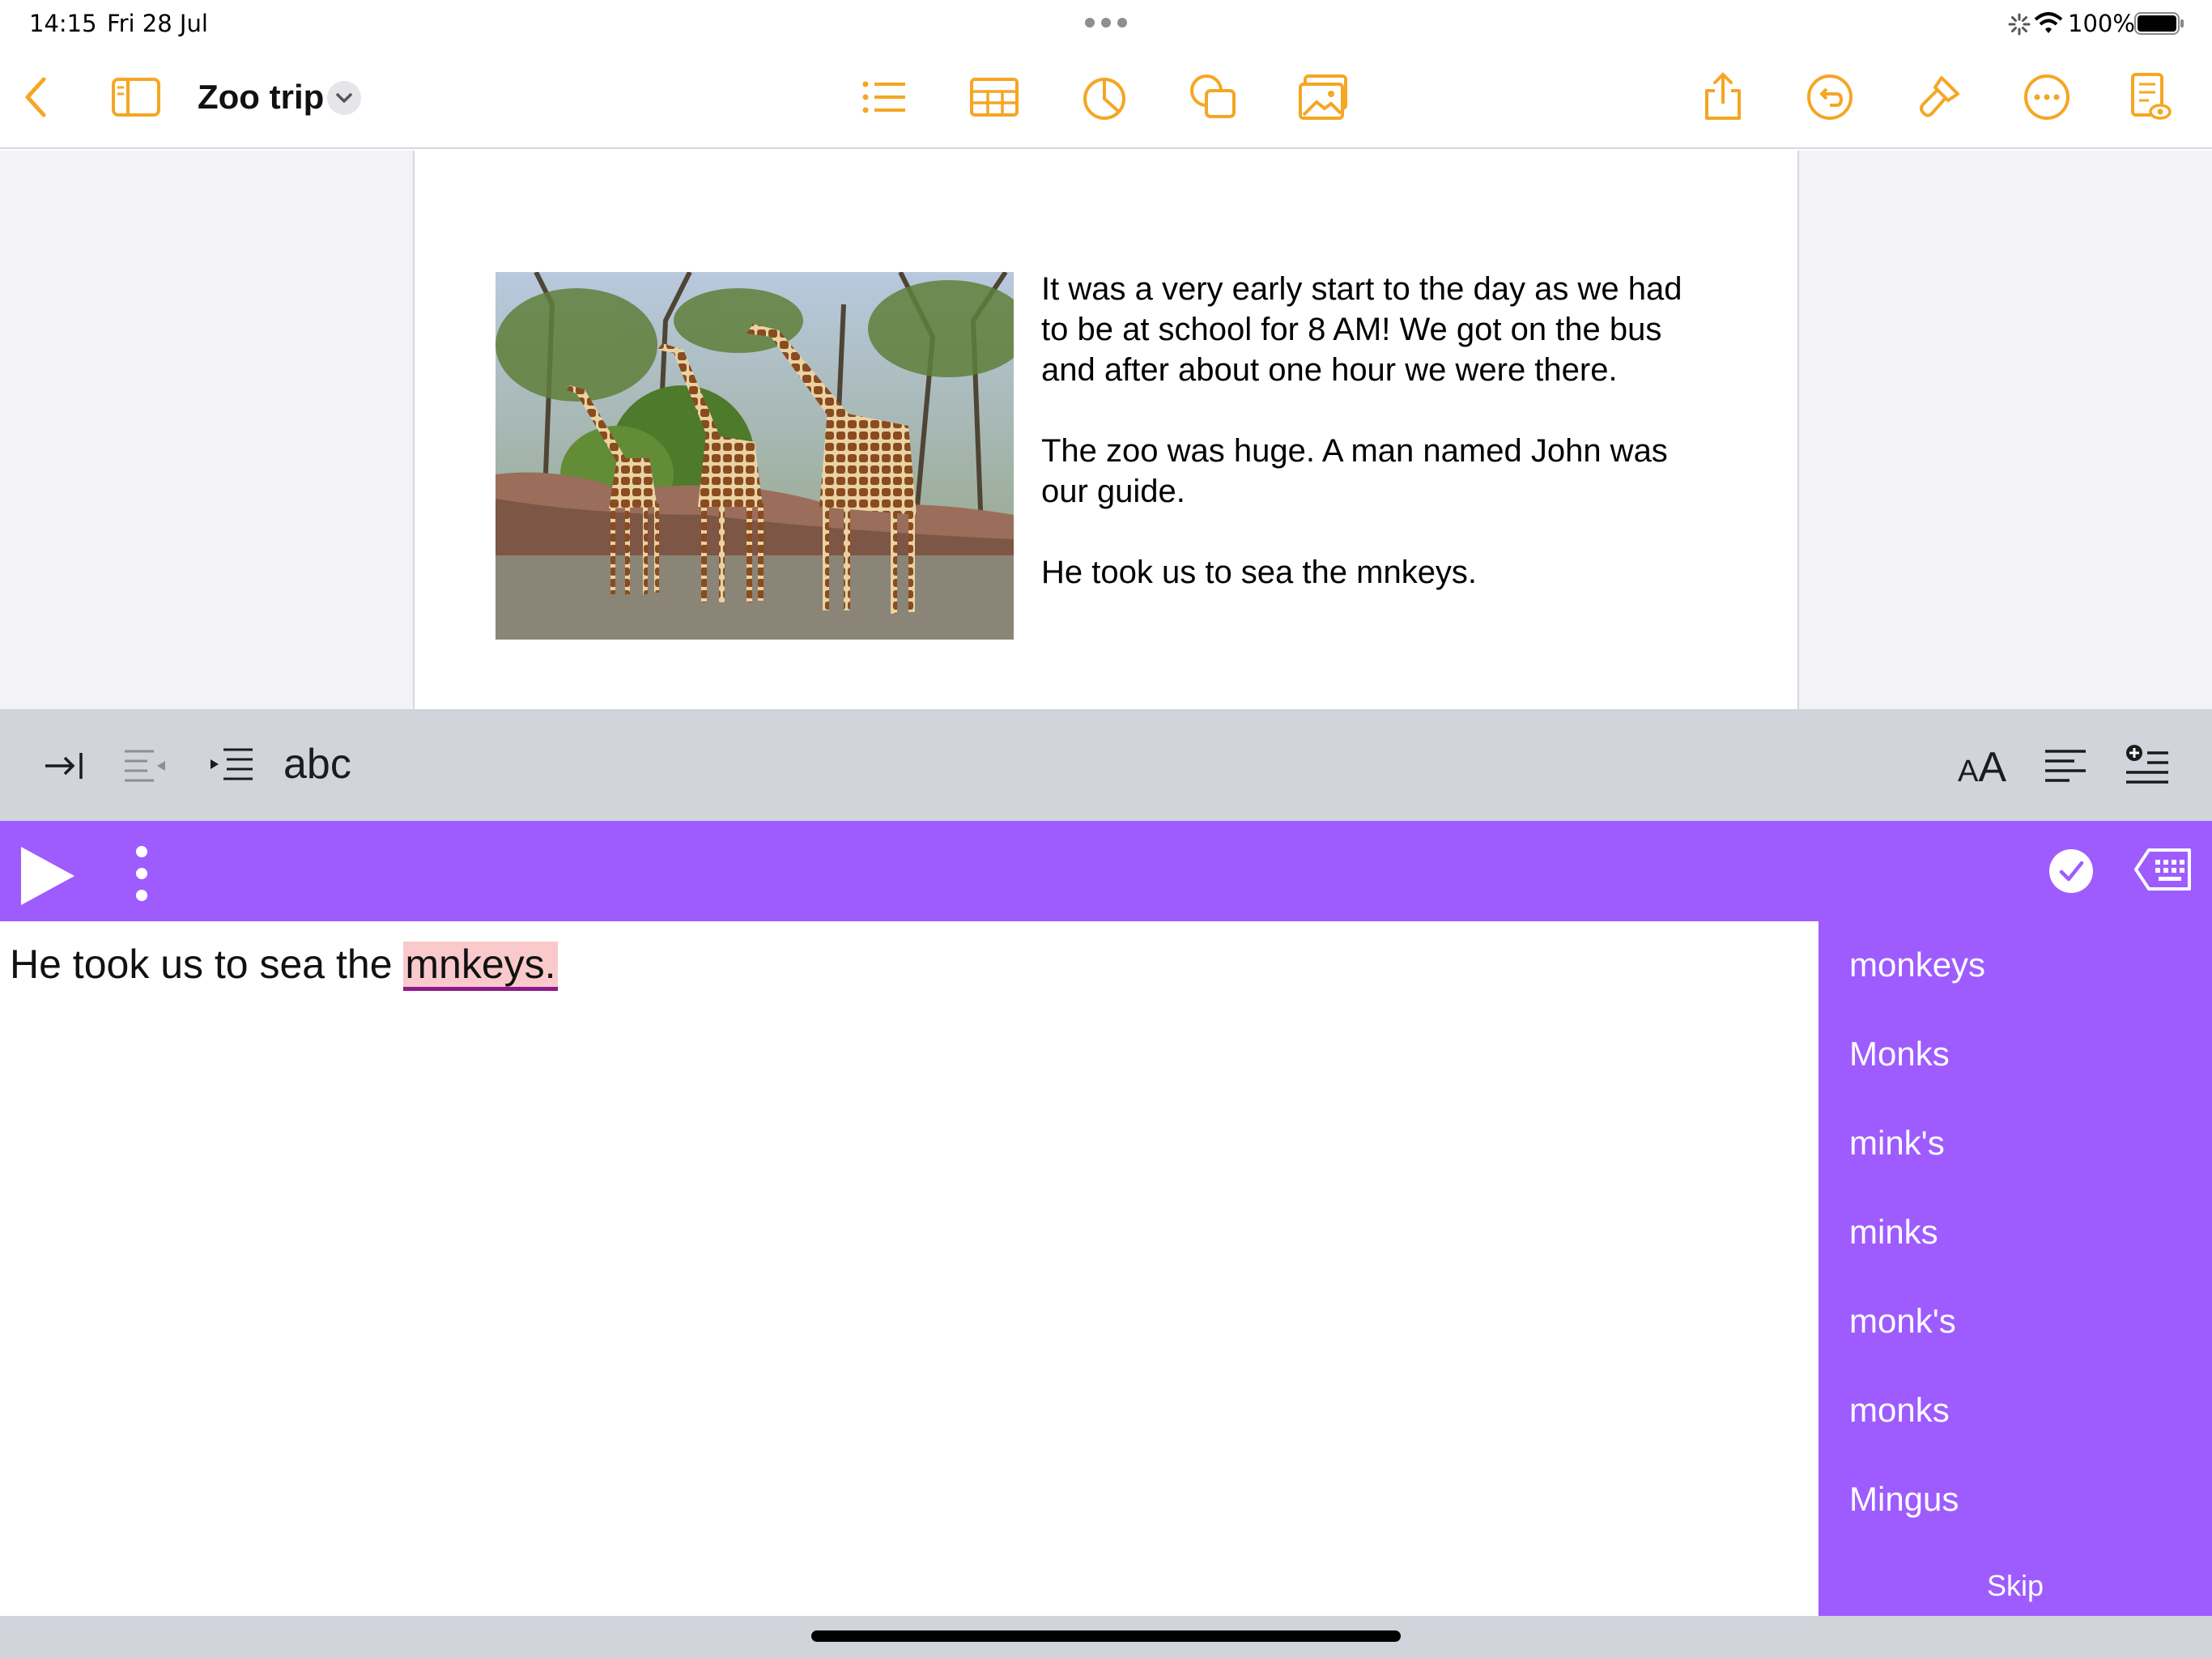 The image size is (2212, 1658). Describe the element at coordinates (1899, 1054) in the screenshot. I see `suggestion-item: Monks` at that location.